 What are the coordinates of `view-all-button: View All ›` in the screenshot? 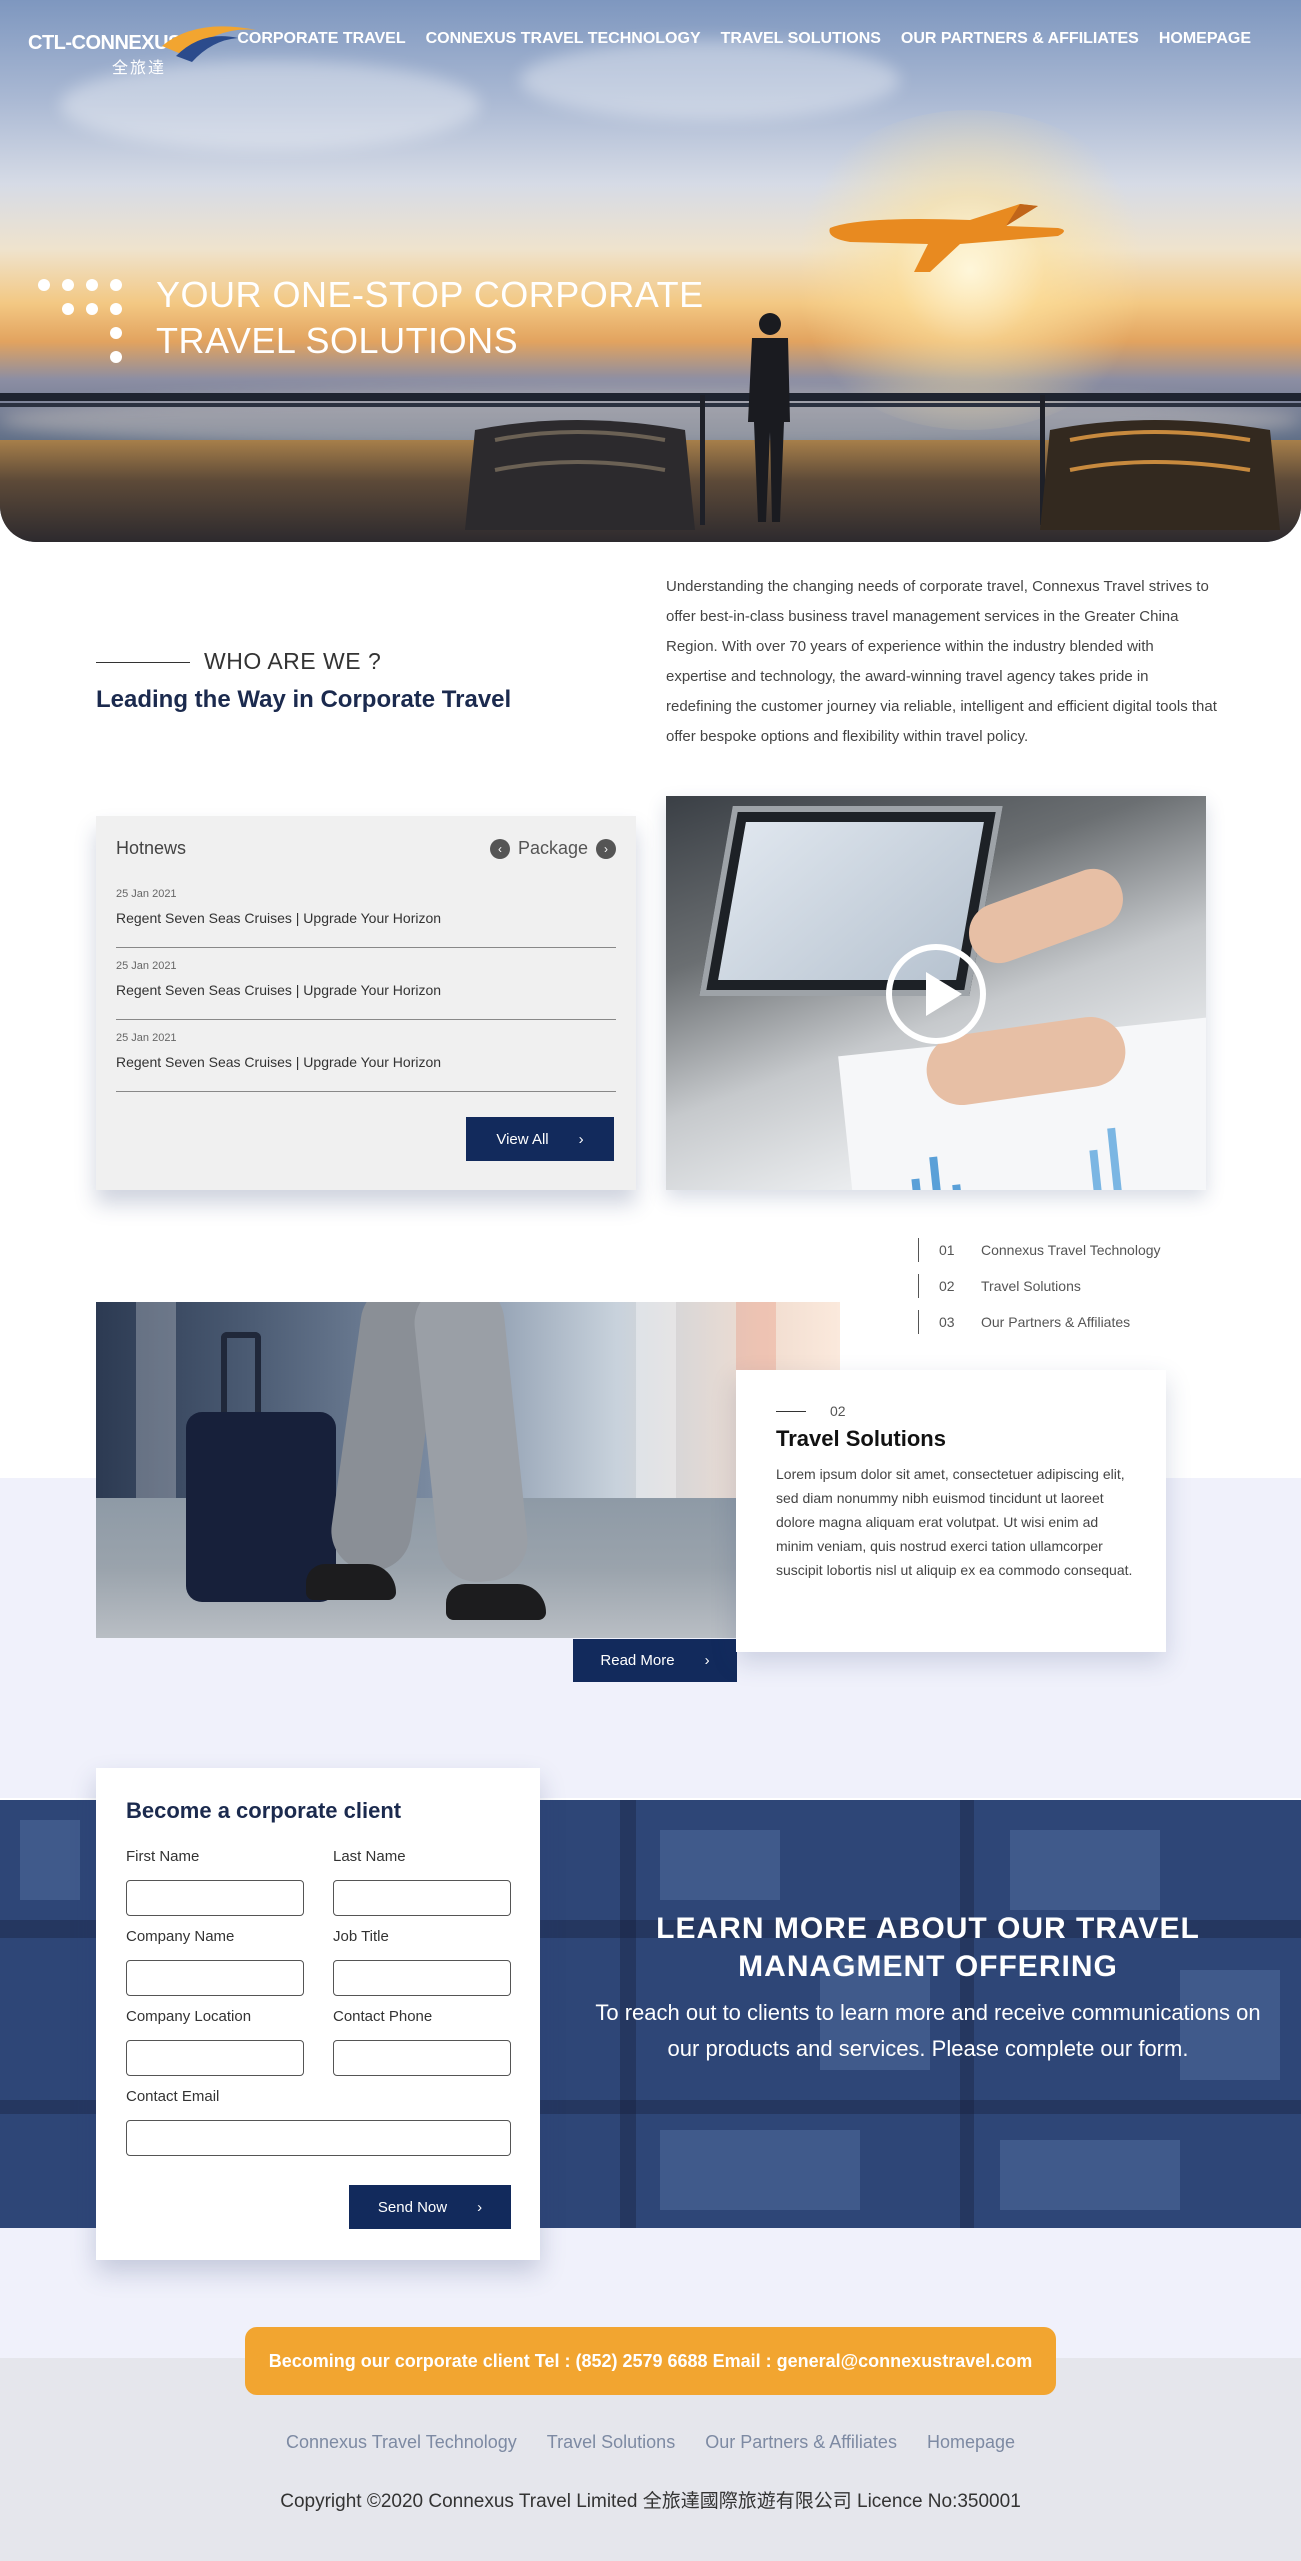 It's located at (540, 1139).